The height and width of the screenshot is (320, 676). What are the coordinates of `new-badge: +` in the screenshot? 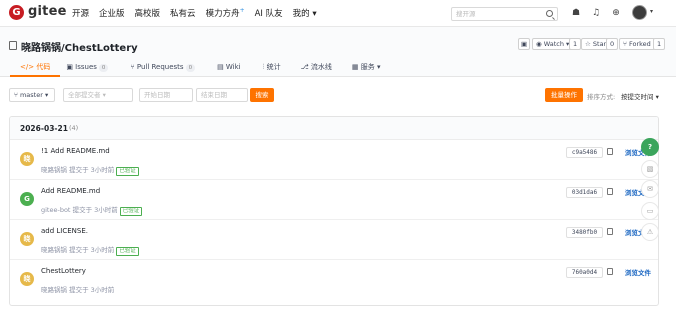 It's located at (242, 10).